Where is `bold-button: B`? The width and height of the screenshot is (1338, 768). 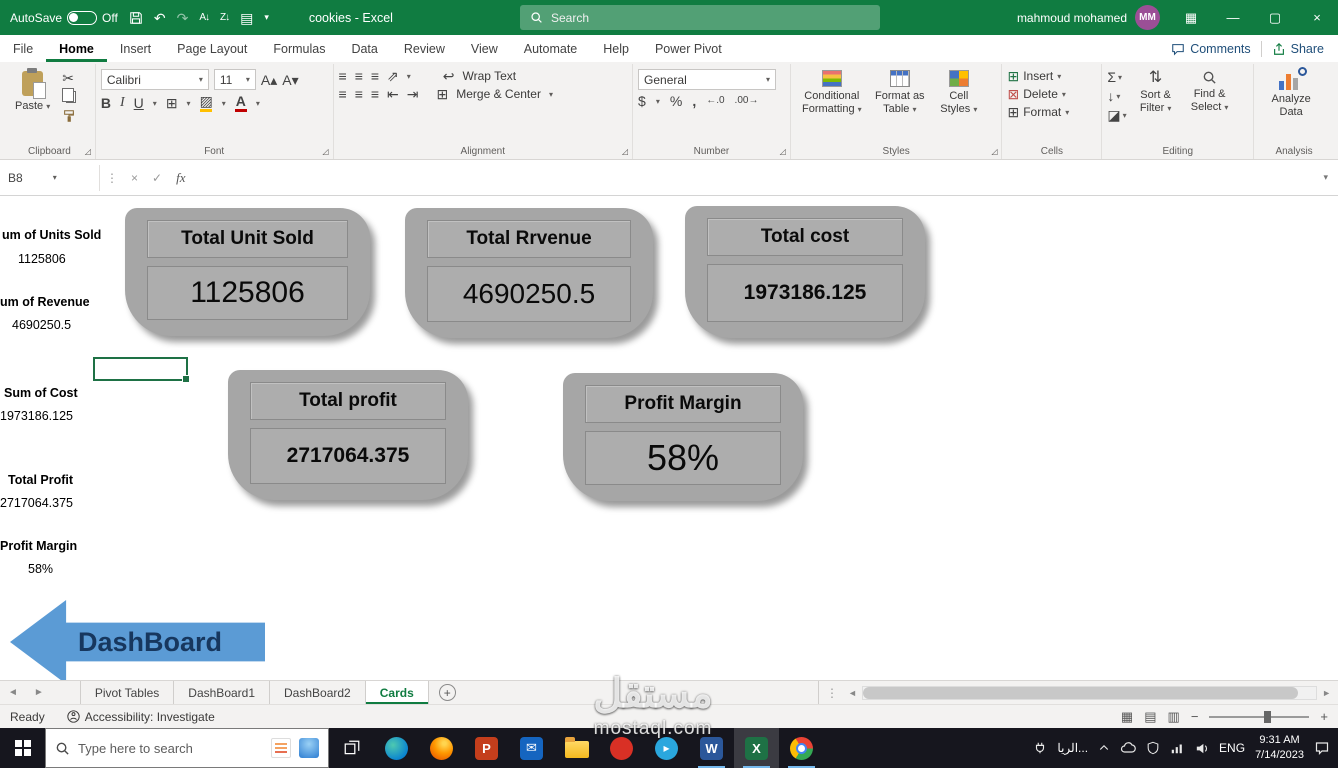
bold-button: B is located at coordinates (106, 103).